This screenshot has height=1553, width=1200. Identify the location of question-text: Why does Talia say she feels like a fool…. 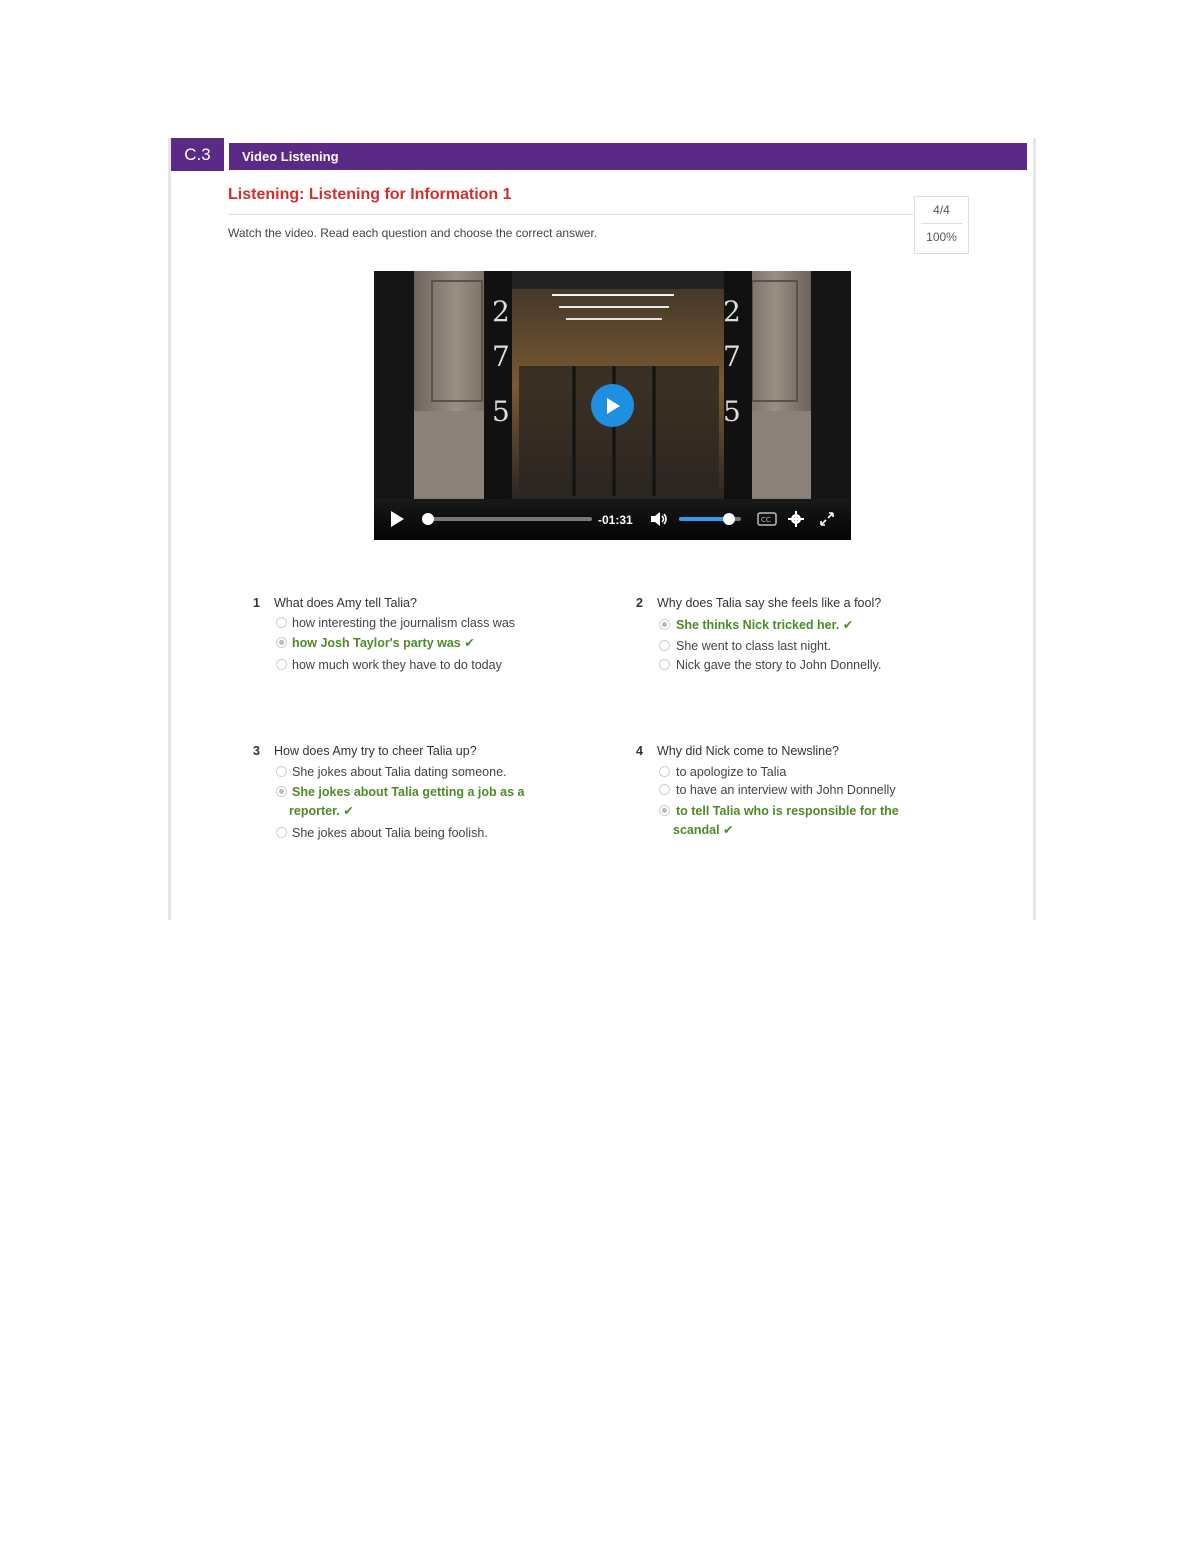
(769, 603).